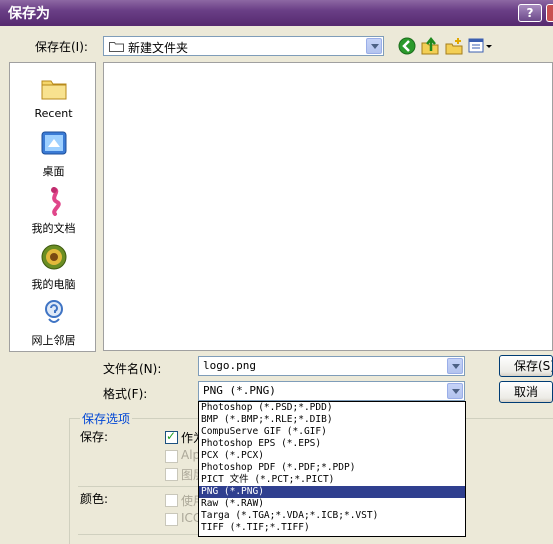 The height and width of the screenshot is (544, 553). I want to click on format-value: PNG (*.PNG), so click(239, 390).